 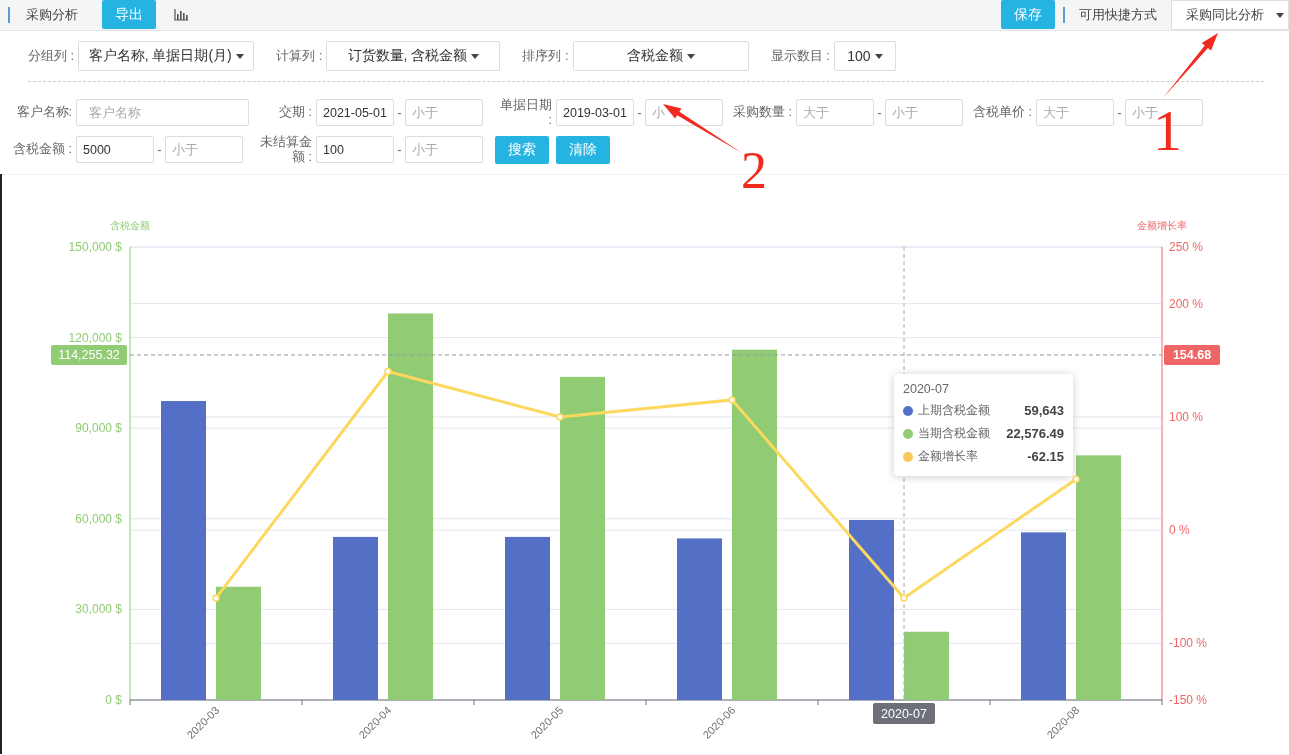 I want to click on filter-input: 客户名称, so click(x=162, y=112).